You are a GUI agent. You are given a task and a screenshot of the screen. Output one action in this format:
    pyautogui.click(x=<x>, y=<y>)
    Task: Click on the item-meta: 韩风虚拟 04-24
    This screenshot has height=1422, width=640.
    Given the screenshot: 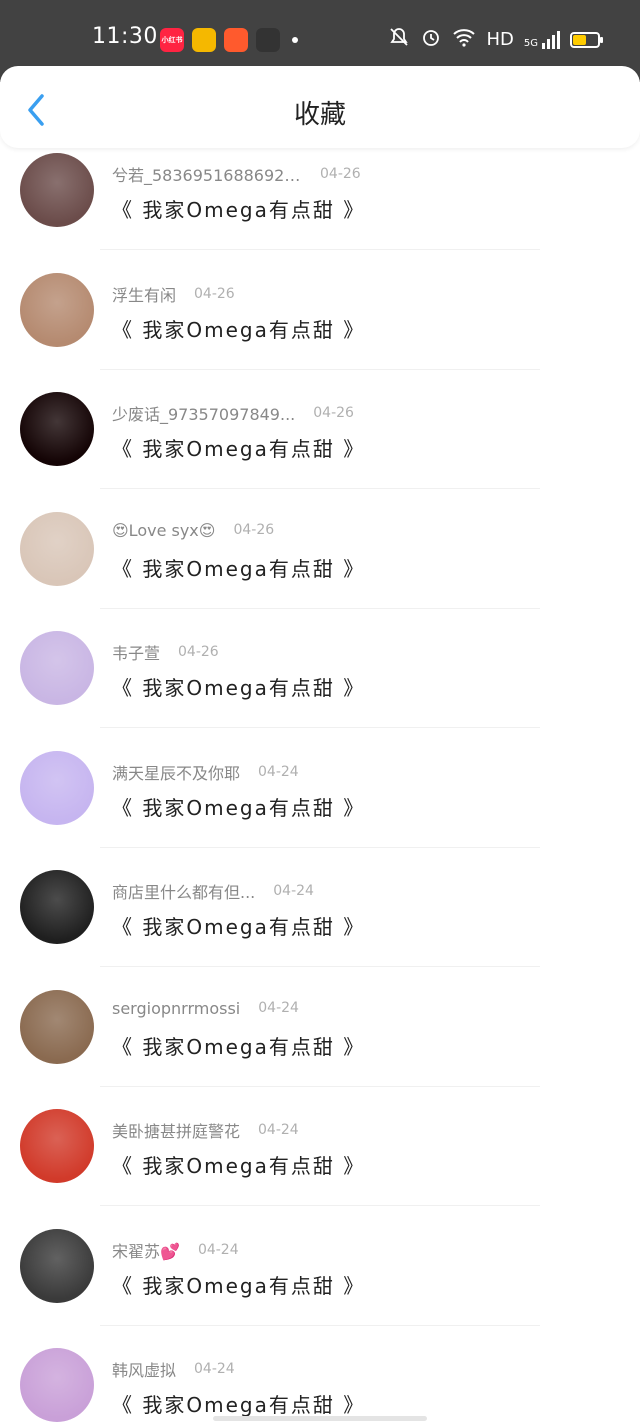 What is the action you would take?
    pyautogui.click(x=173, y=1369)
    